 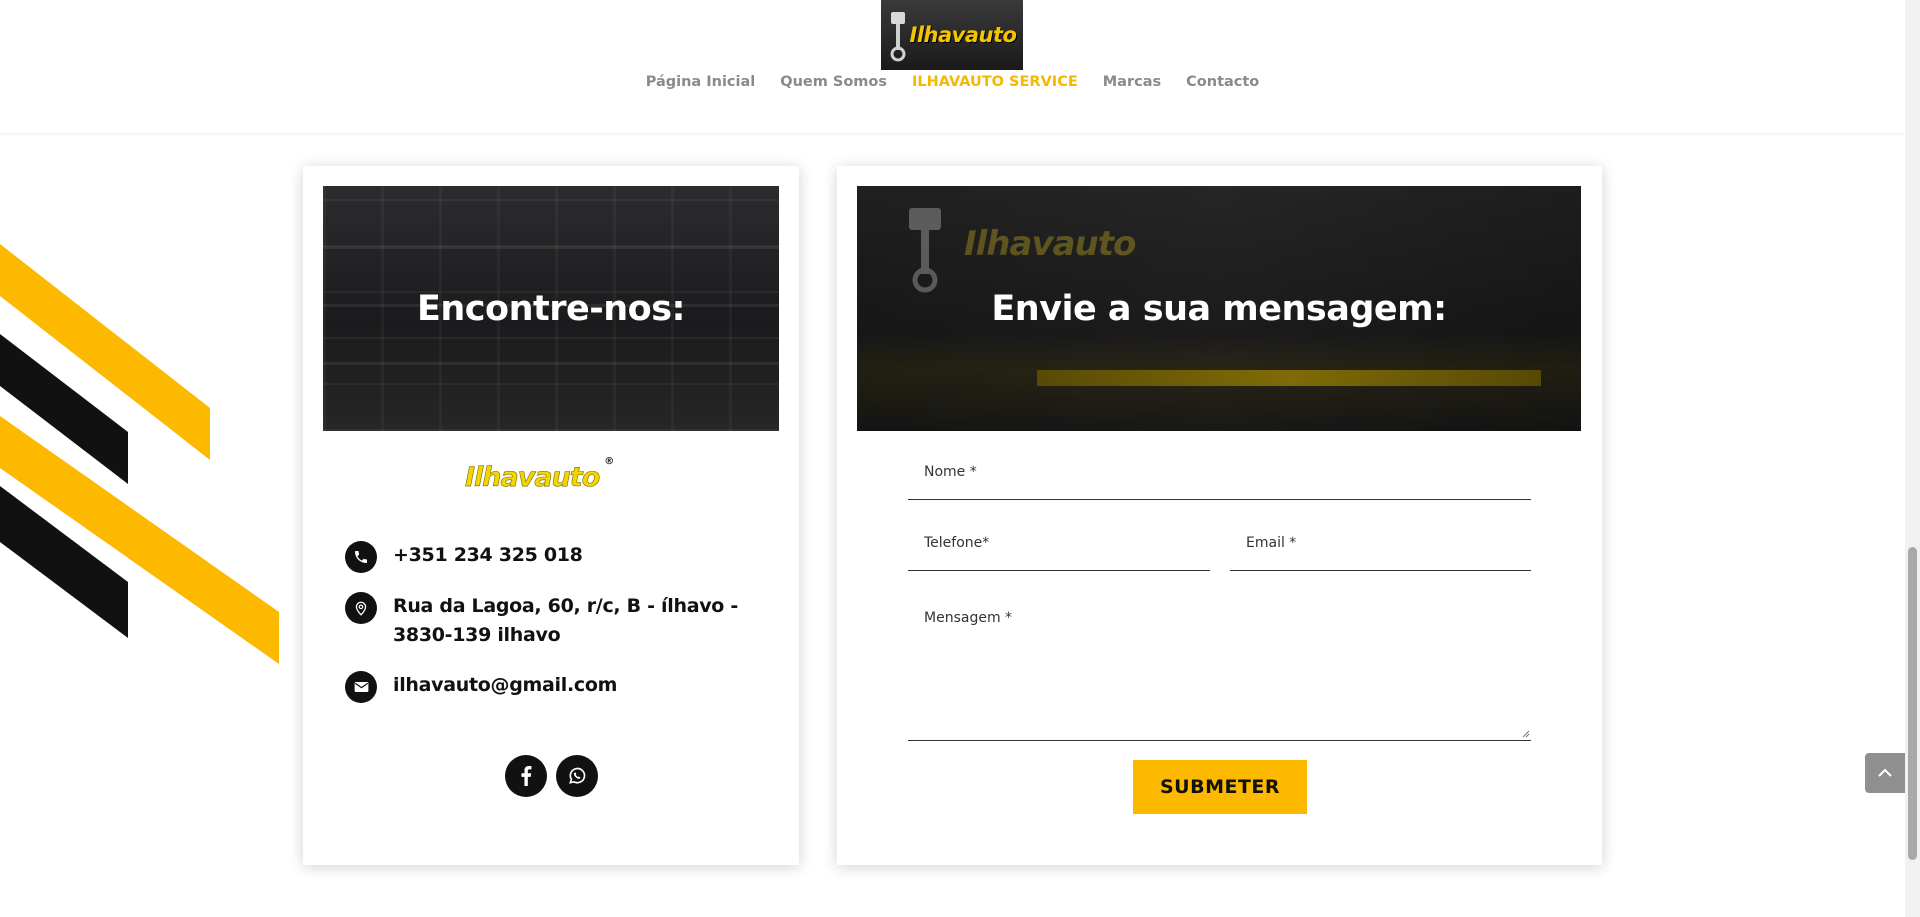 What do you see at coordinates (573, 685) in the screenshot?
I see `contact-email: ilhavauto@gmail.com` at bounding box center [573, 685].